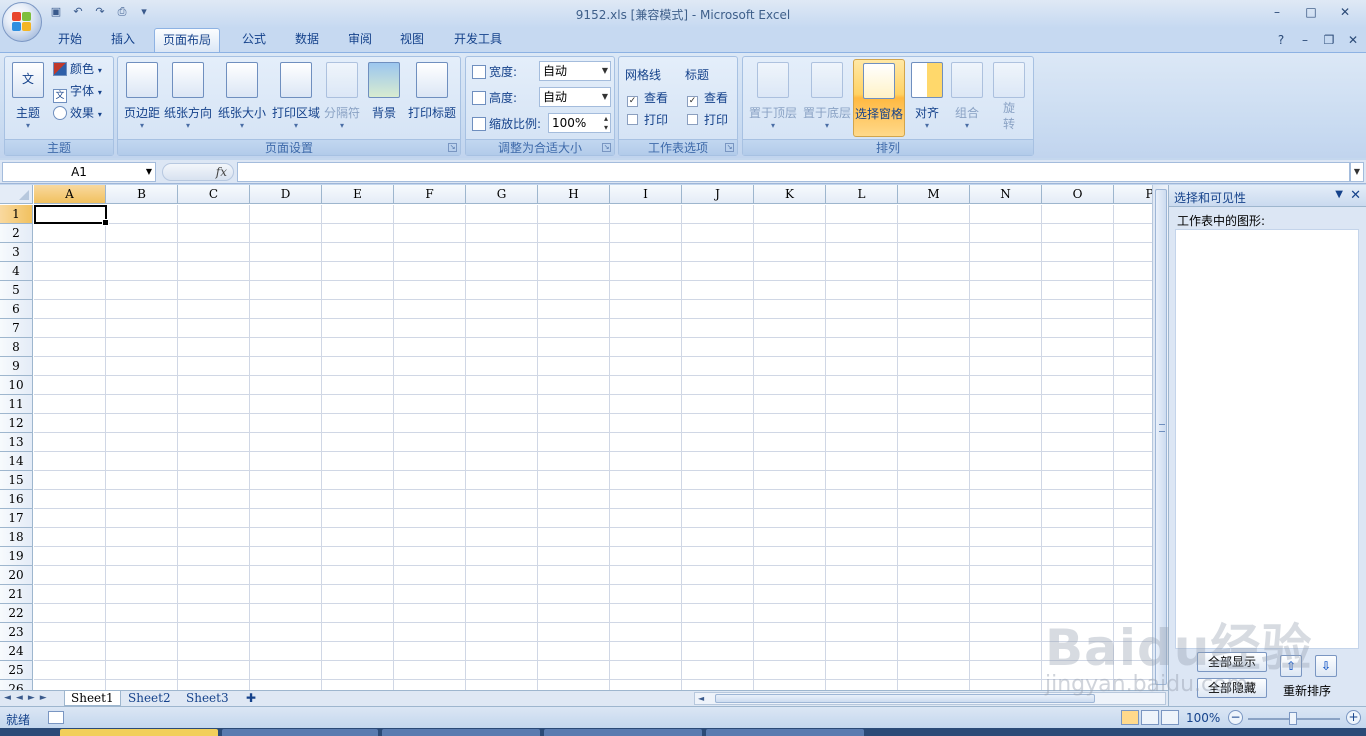  What do you see at coordinates (16, 461) in the screenshot?
I see `row-header-14: 14` at bounding box center [16, 461].